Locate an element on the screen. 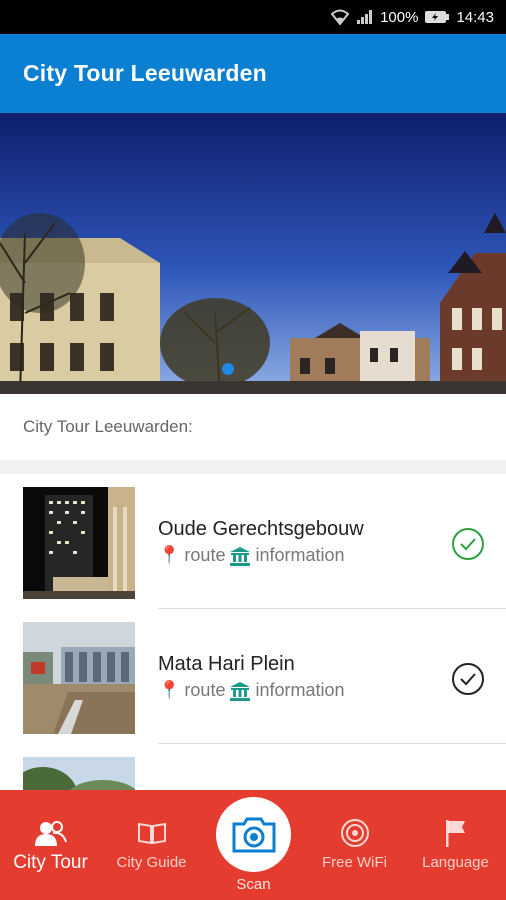  tour-item-title: Mata Hari Plein is located at coordinates (226, 664).